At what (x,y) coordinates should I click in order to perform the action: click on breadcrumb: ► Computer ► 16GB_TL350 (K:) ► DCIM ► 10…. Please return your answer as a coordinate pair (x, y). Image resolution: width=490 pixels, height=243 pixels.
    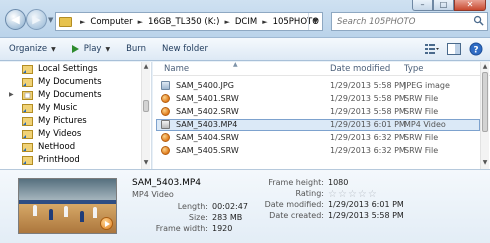
    Looking at the image, I should click on (197, 22).